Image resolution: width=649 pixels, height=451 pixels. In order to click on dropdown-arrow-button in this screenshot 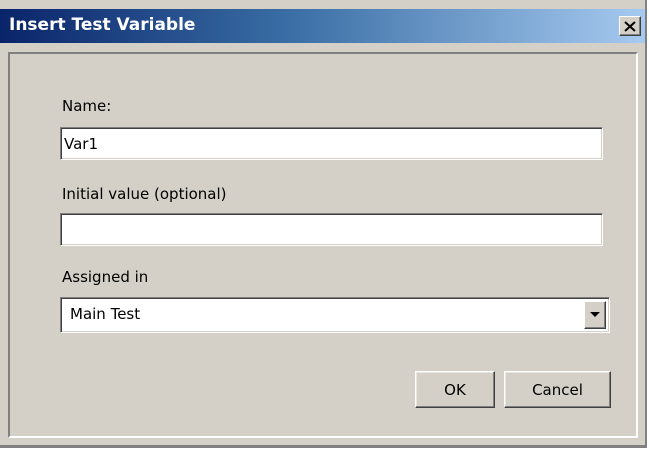, I will do `click(595, 315)`.